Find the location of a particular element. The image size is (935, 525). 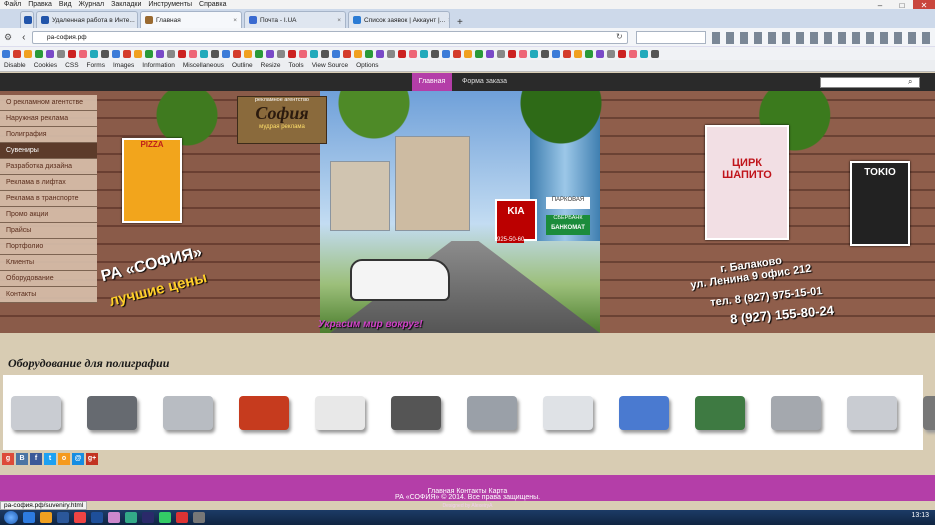

product-cutter is located at coordinates (416, 413).